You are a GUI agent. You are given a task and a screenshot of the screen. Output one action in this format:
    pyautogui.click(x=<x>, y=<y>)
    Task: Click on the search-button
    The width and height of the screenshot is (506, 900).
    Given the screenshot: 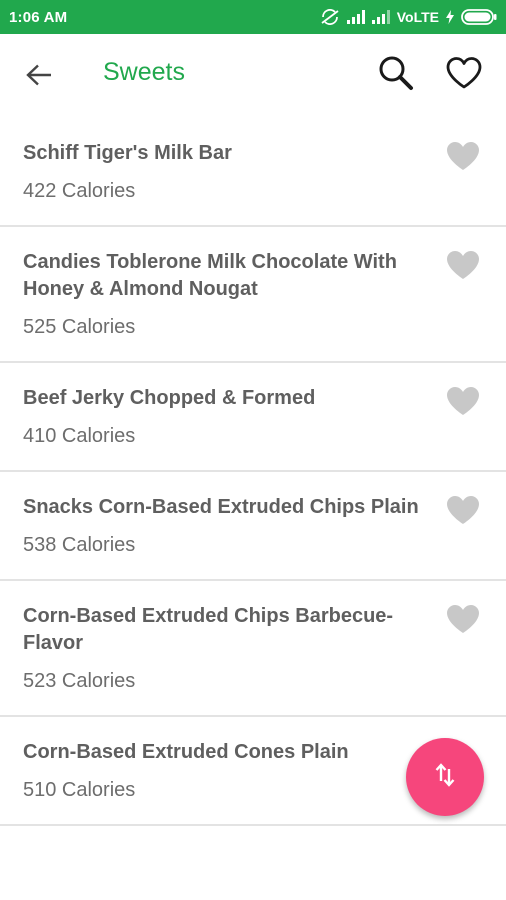 What is the action you would take?
    pyautogui.click(x=396, y=75)
    